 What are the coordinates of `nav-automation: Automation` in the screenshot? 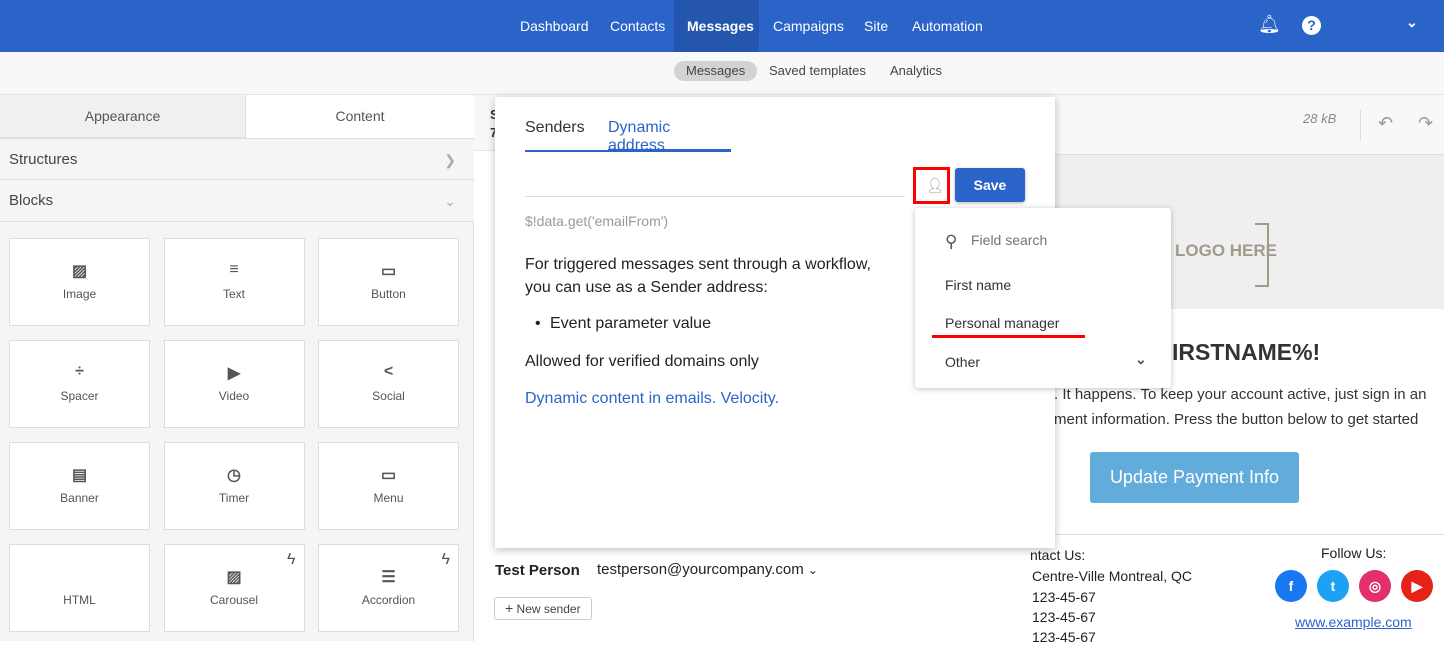 It's located at (947, 26).